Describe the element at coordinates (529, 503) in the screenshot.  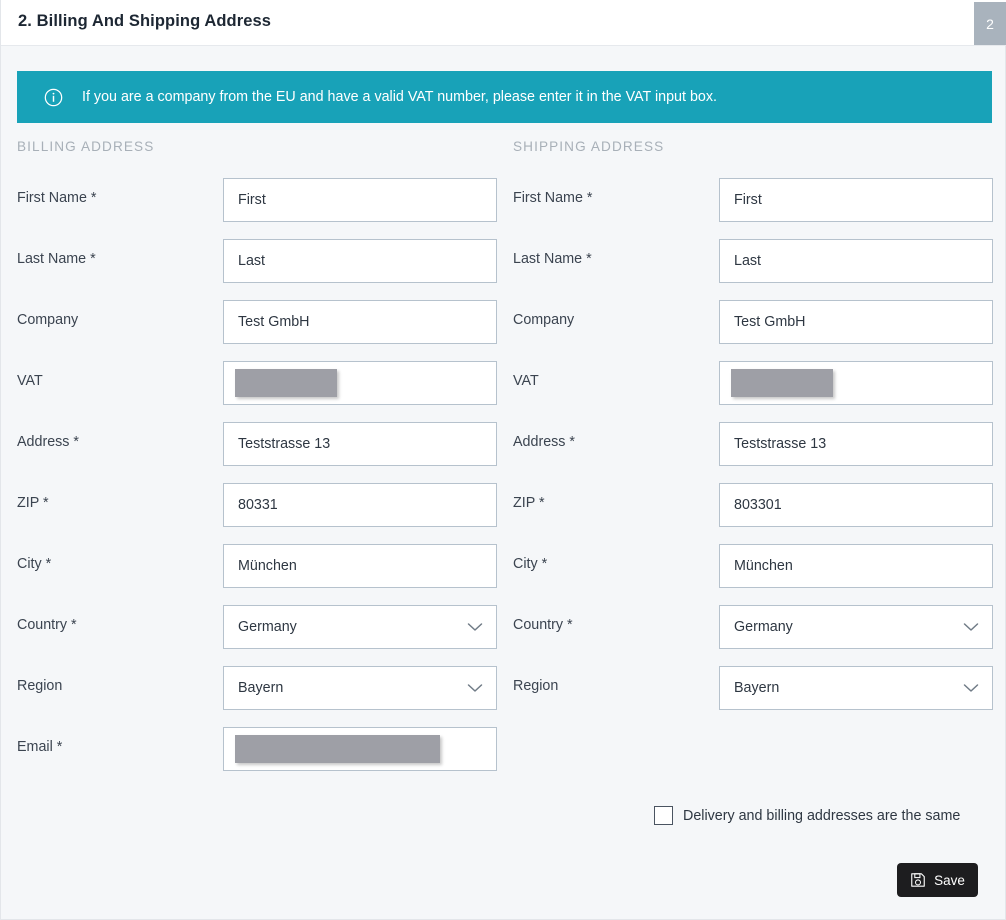
I see `shipping-field-label: ZIP *` at that location.